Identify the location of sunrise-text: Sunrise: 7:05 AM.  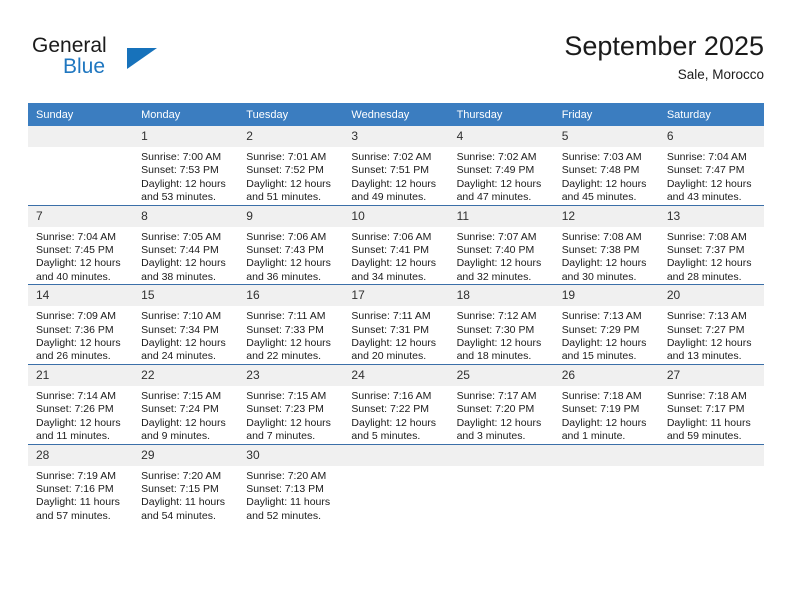
(181, 236).